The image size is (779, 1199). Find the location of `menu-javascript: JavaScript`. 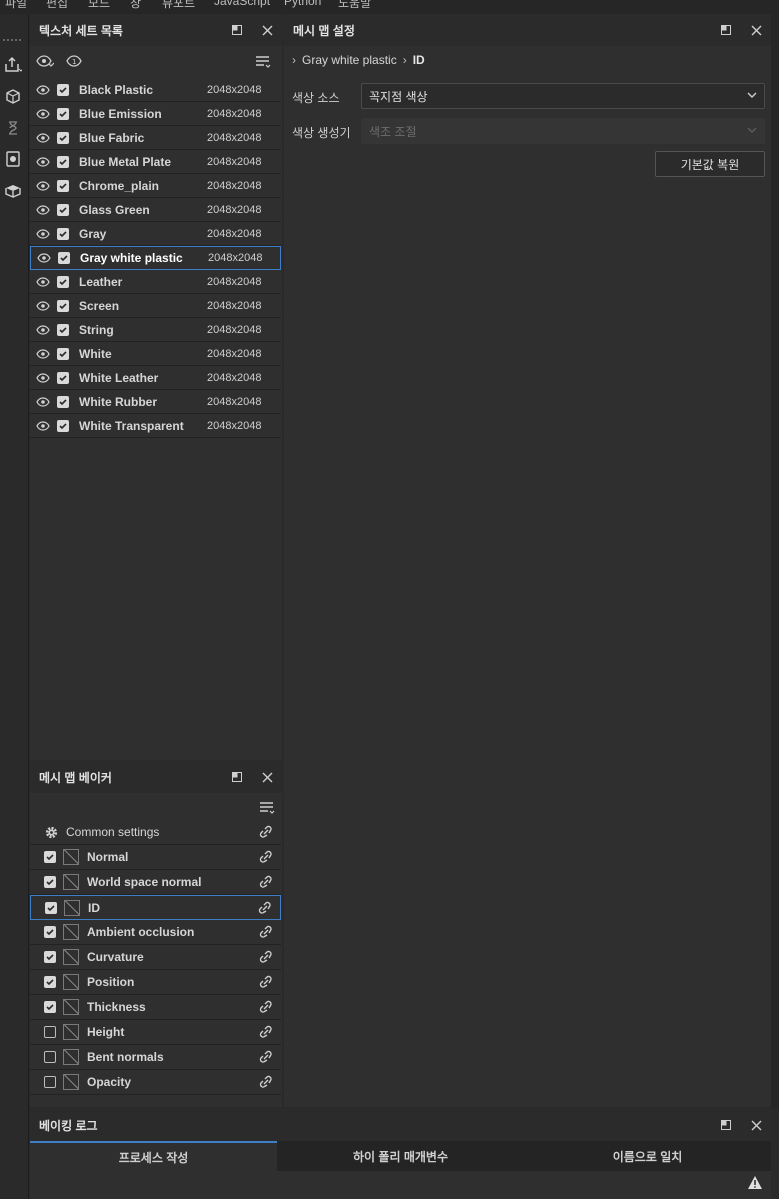

menu-javascript: JavaScript is located at coordinates (242, 4).